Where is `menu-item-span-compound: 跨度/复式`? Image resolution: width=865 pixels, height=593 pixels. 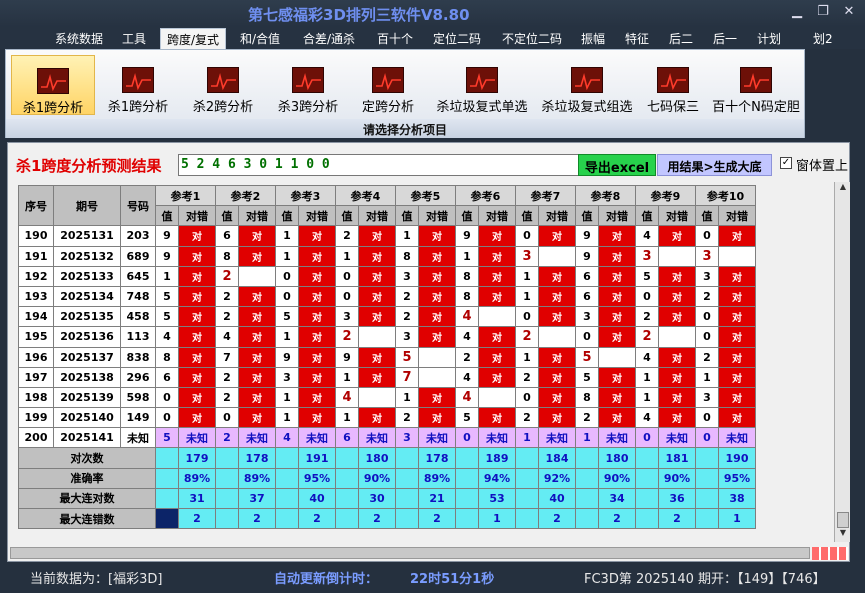
menu-item-span-compound: 跨度/复式 is located at coordinates (193, 38).